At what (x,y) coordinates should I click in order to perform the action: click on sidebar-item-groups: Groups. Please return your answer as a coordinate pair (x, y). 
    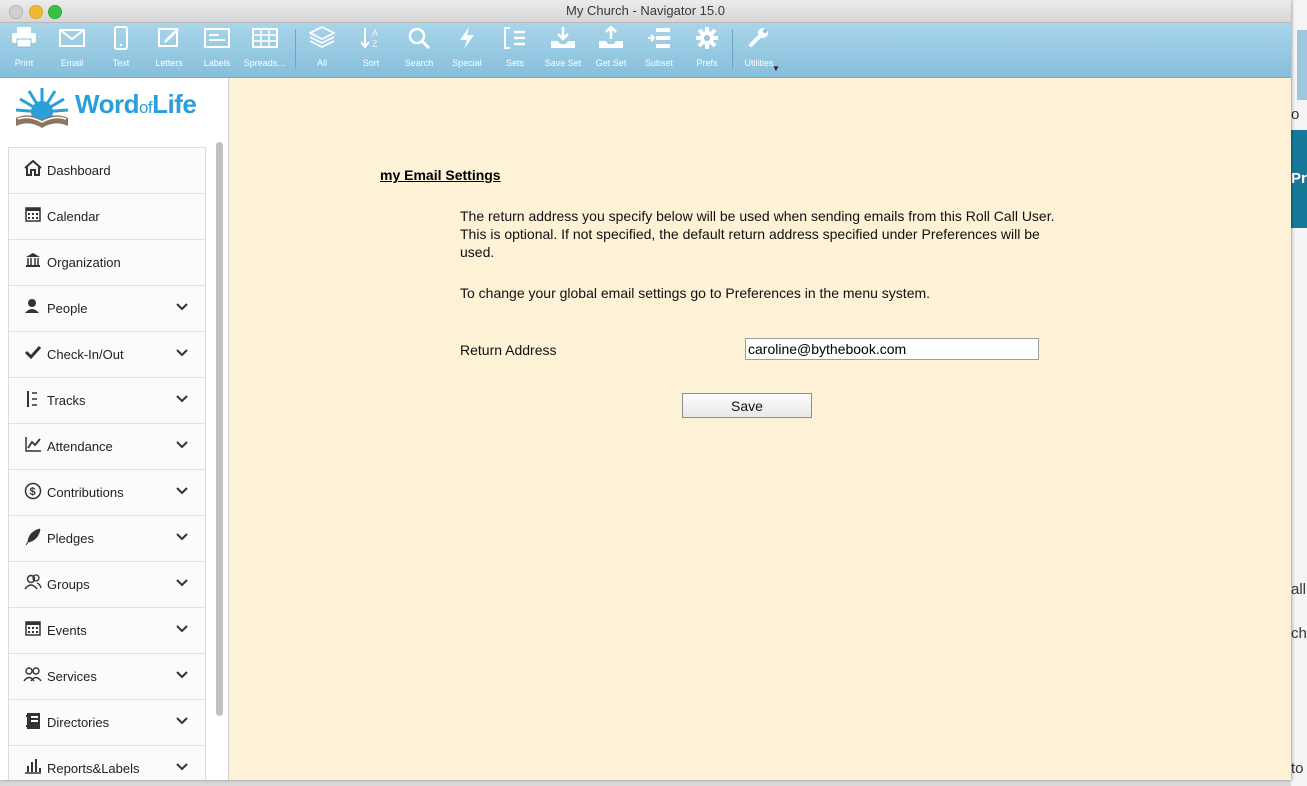
    Looking at the image, I should click on (107, 585).